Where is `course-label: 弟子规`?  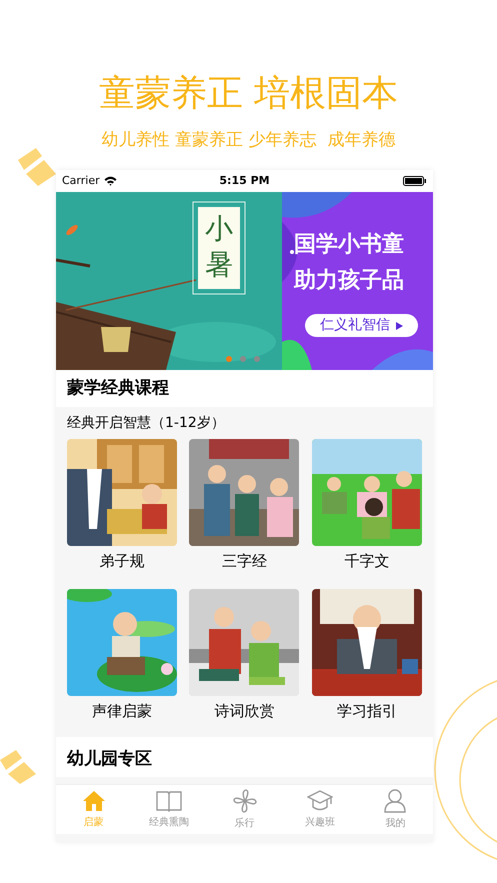
course-label: 弟子规 is located at coordinates (122, 561).